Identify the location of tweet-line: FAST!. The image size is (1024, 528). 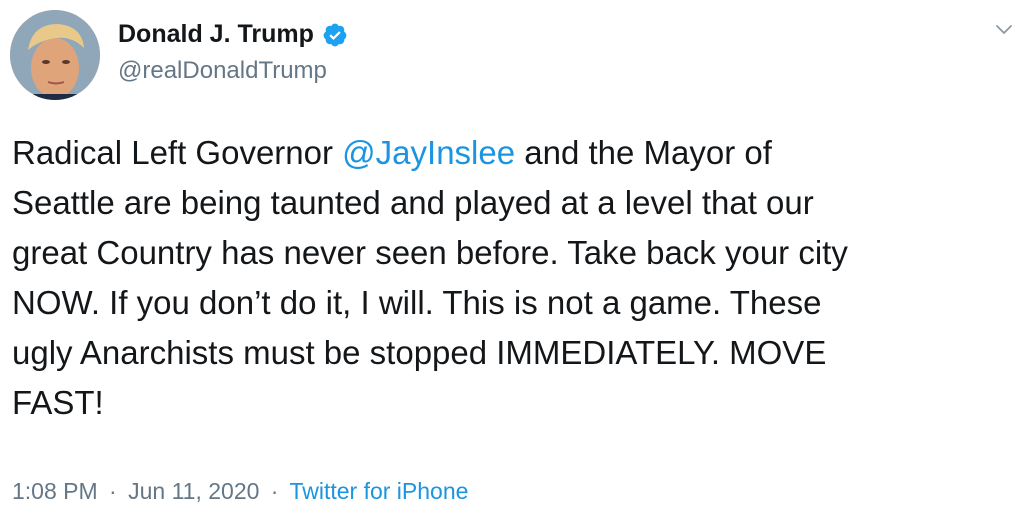
(58, 402).